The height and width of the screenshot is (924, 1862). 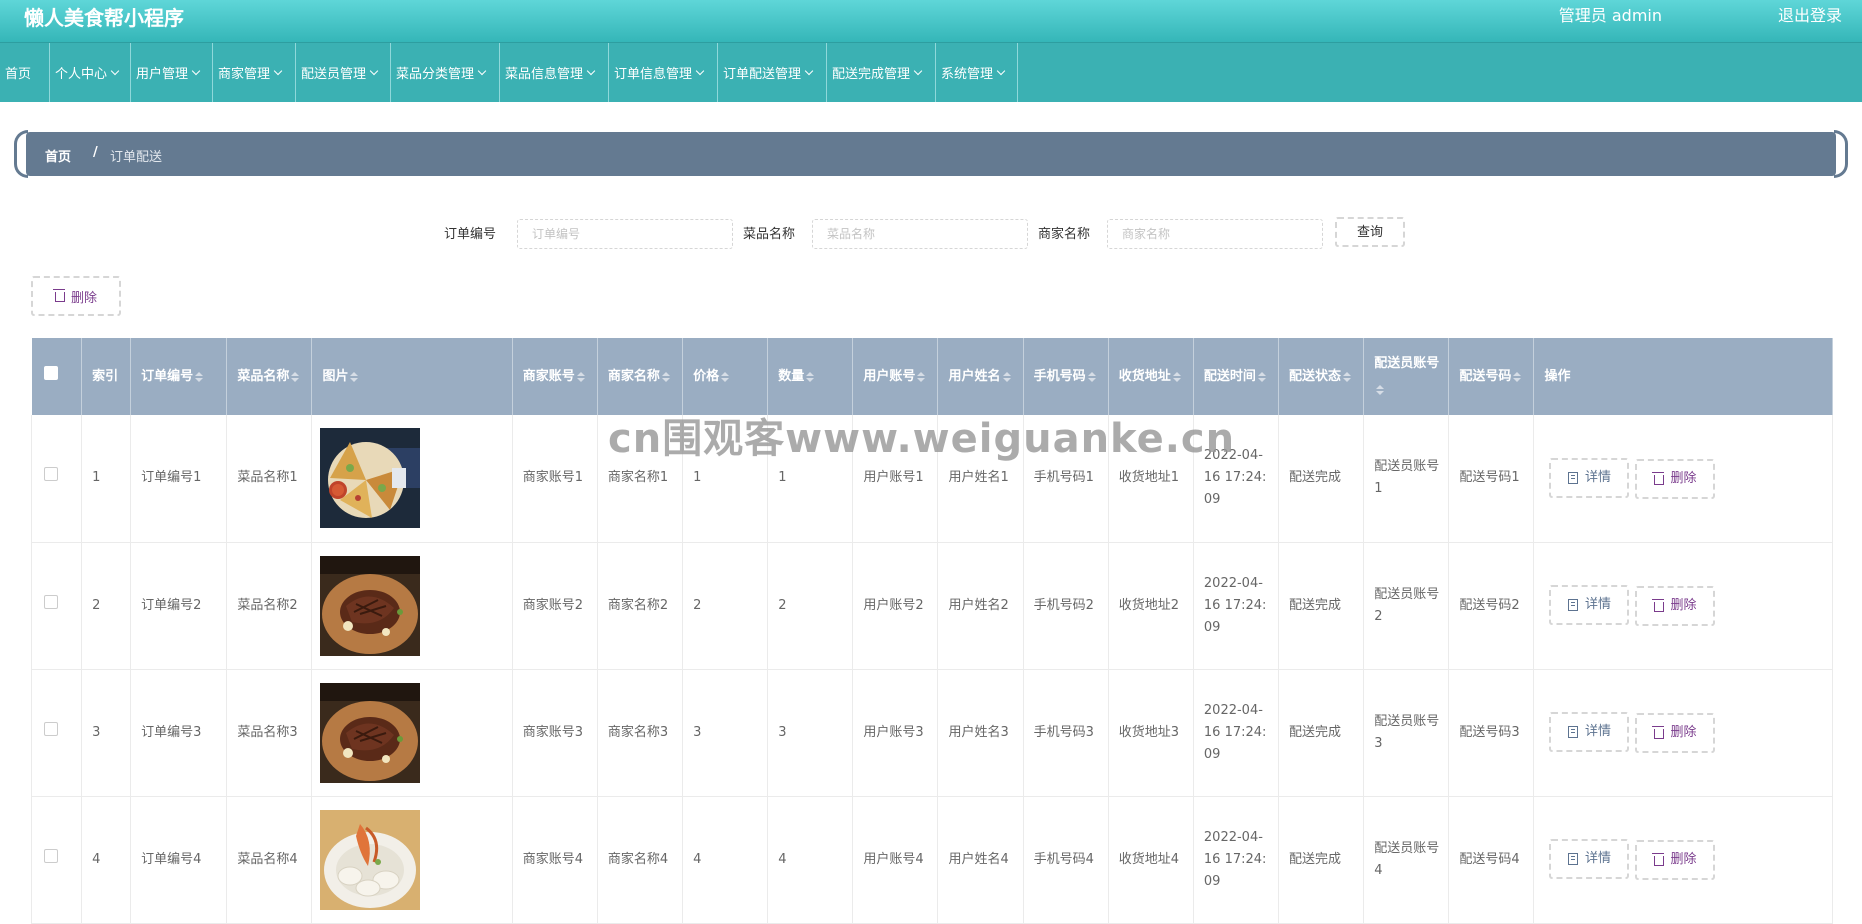 What do you see at coordinates (167, 376) in the screenshot?
I see `column-header-label: 订单编号` at bounding box center [167, 376].